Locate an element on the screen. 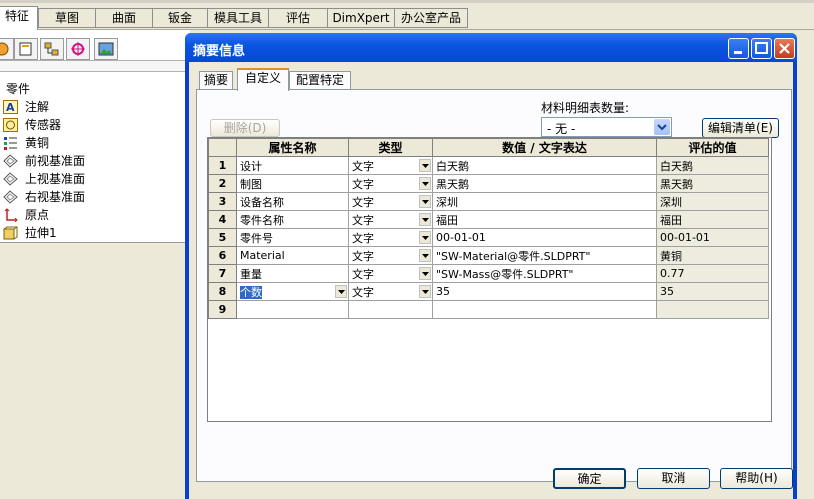 The image size is (814, 499). value-cell: 深圳 is located at coordinates (544, 201).